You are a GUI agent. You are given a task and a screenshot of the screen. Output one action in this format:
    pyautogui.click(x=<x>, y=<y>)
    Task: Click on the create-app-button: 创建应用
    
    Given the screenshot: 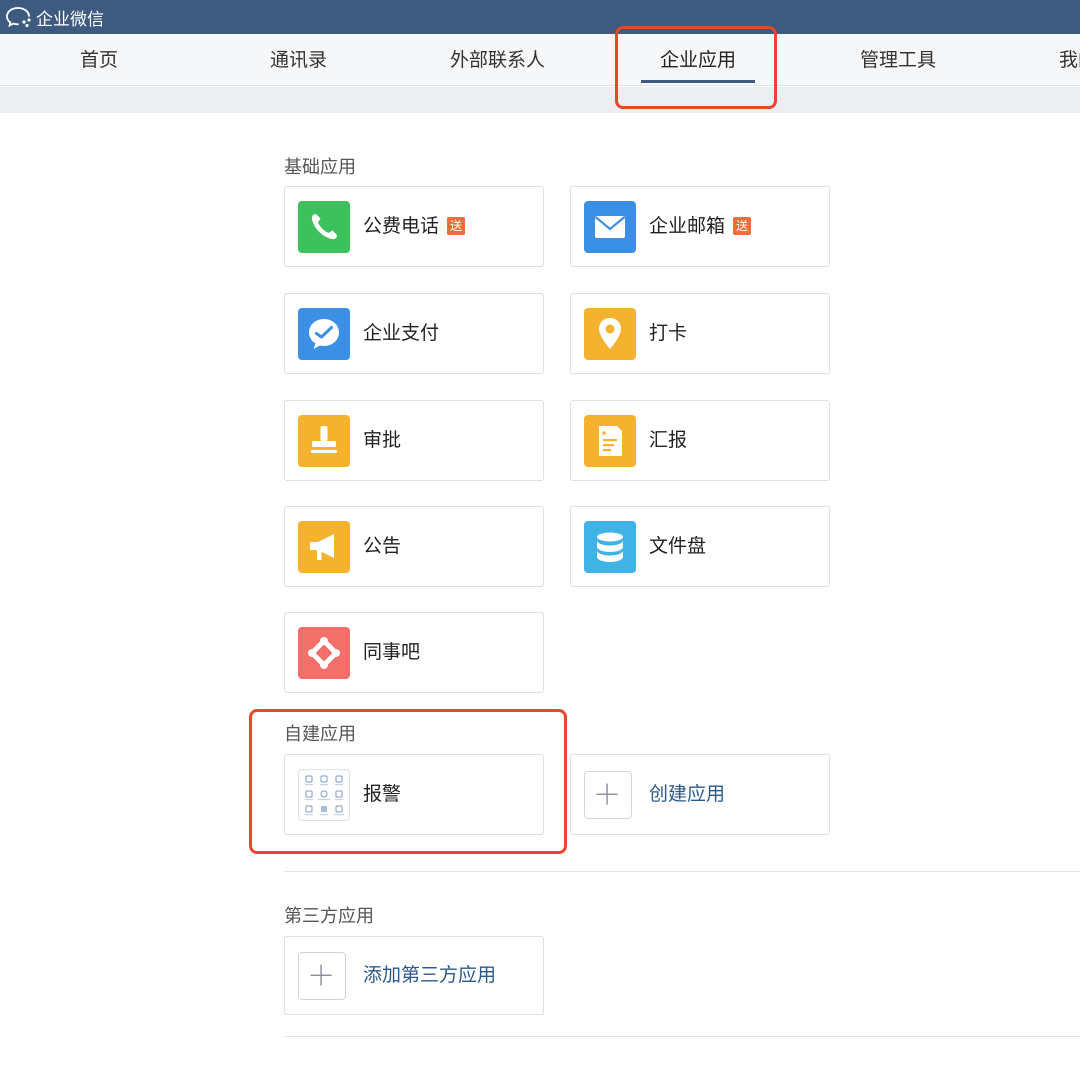 What is the action you would take?
    pyautogui.click(x=700, y=794)
    